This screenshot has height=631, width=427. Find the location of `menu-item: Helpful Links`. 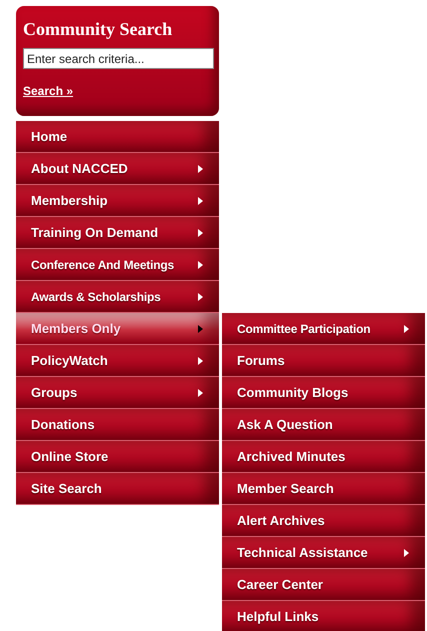

menu-item: Helpful Links is located at coordinates (323, 616).